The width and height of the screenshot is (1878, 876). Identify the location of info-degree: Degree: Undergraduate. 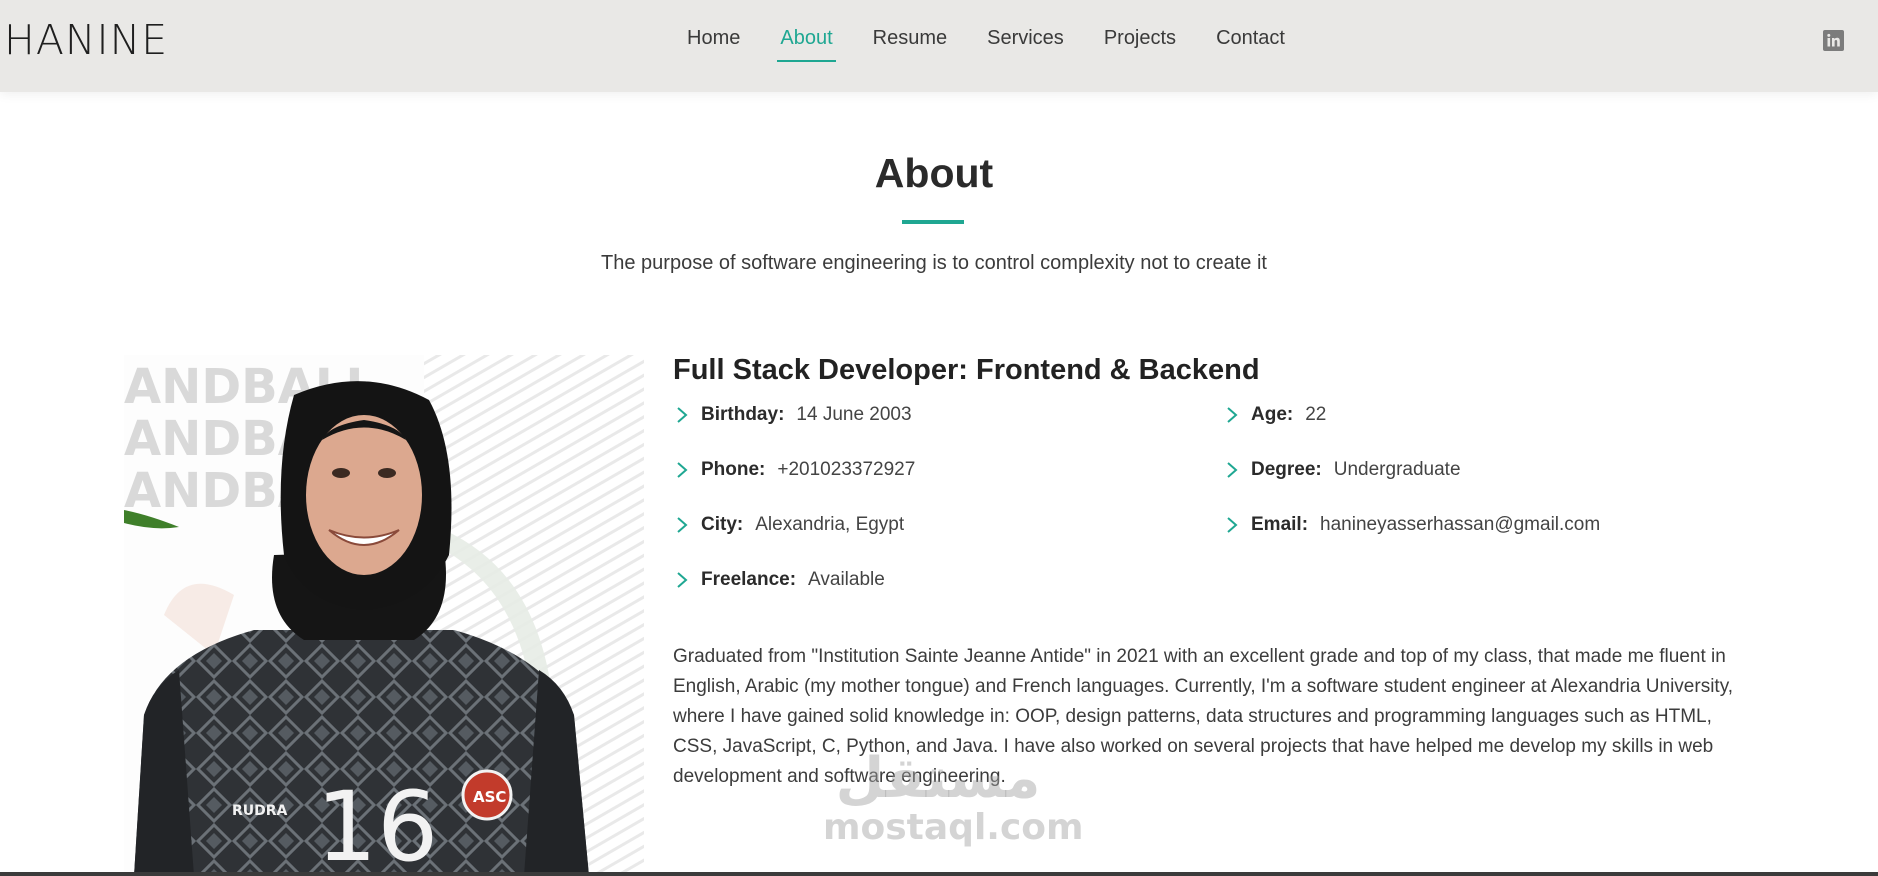
(1343, 470).